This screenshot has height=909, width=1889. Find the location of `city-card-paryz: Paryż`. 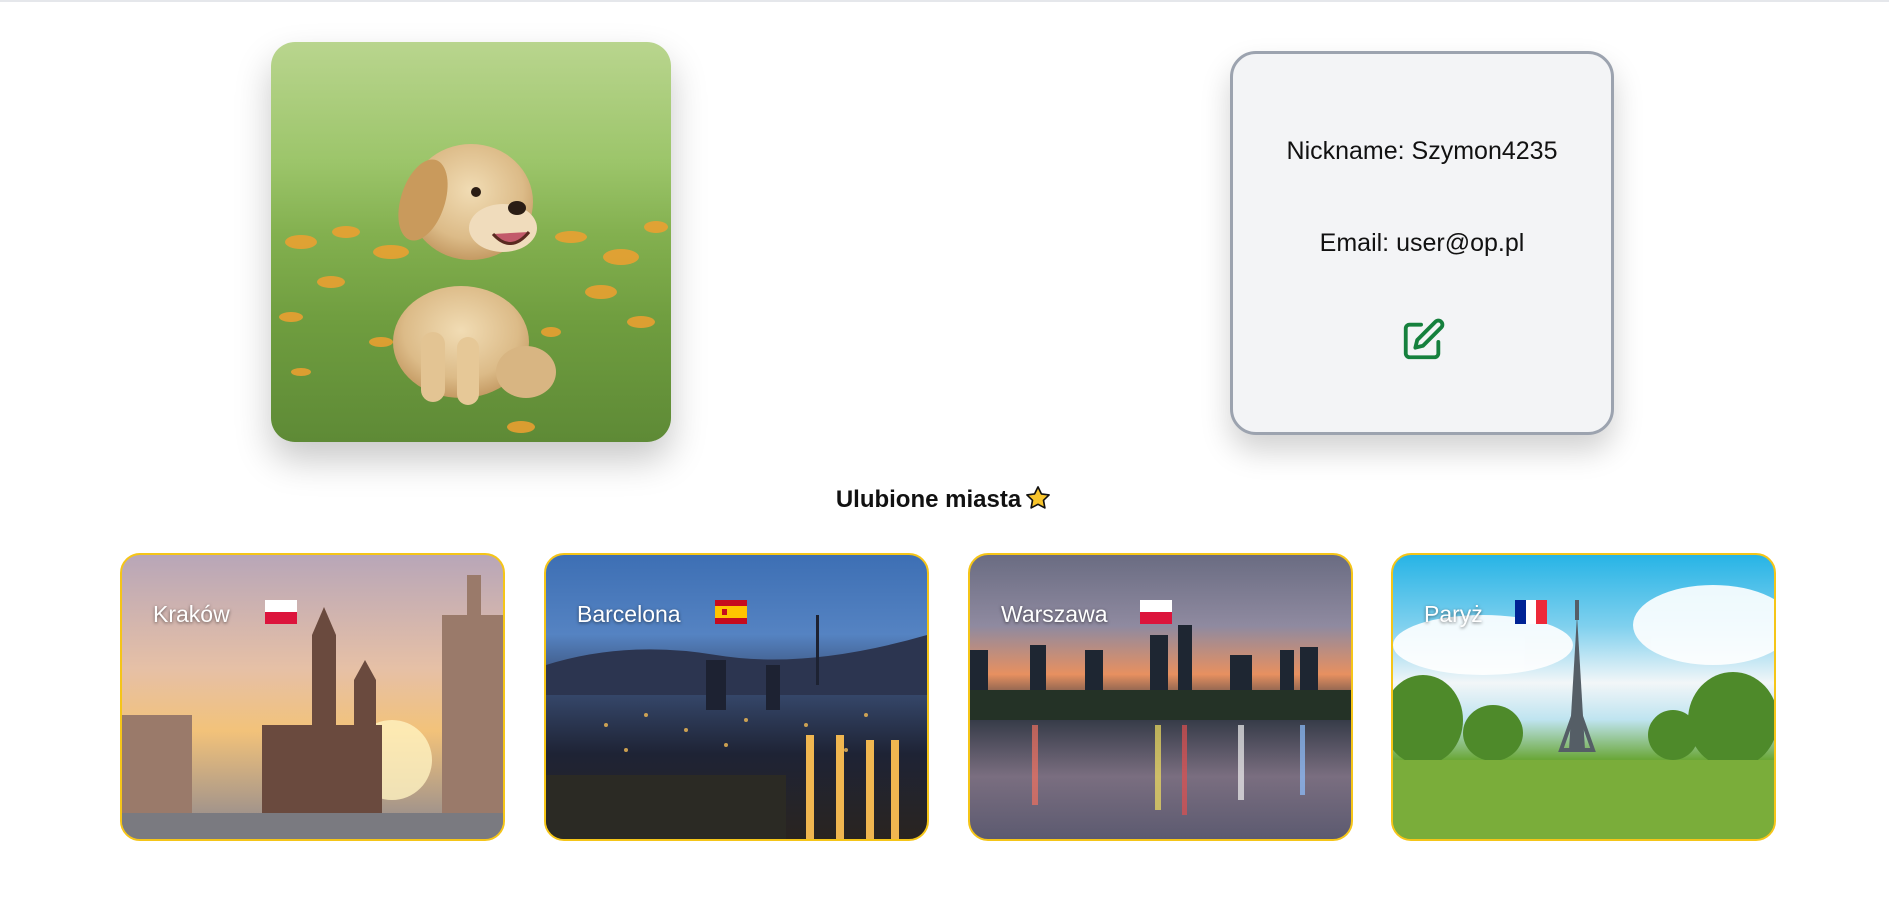

city-card-paryz: Paryż is located at coordinates (1583, 697).